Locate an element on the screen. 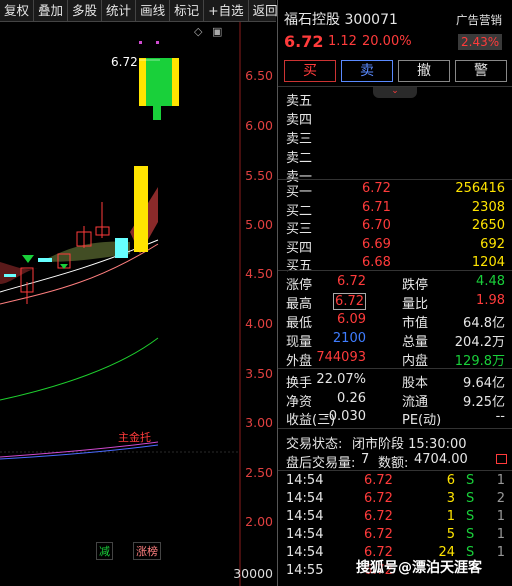 The height and width of the screenshot is (586, 512). stat-value: 22.07% is located at coordinates (341, 379).